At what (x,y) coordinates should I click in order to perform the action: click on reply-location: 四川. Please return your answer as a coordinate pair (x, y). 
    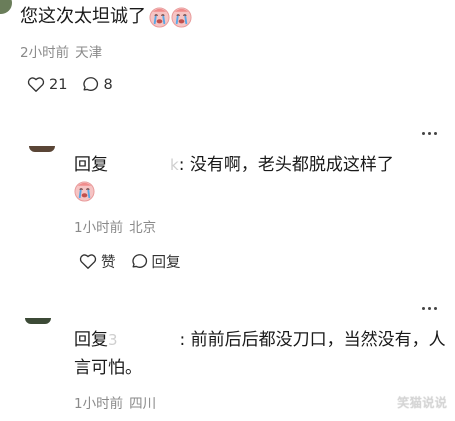
    Looking at the image, I should click on (143, 404).